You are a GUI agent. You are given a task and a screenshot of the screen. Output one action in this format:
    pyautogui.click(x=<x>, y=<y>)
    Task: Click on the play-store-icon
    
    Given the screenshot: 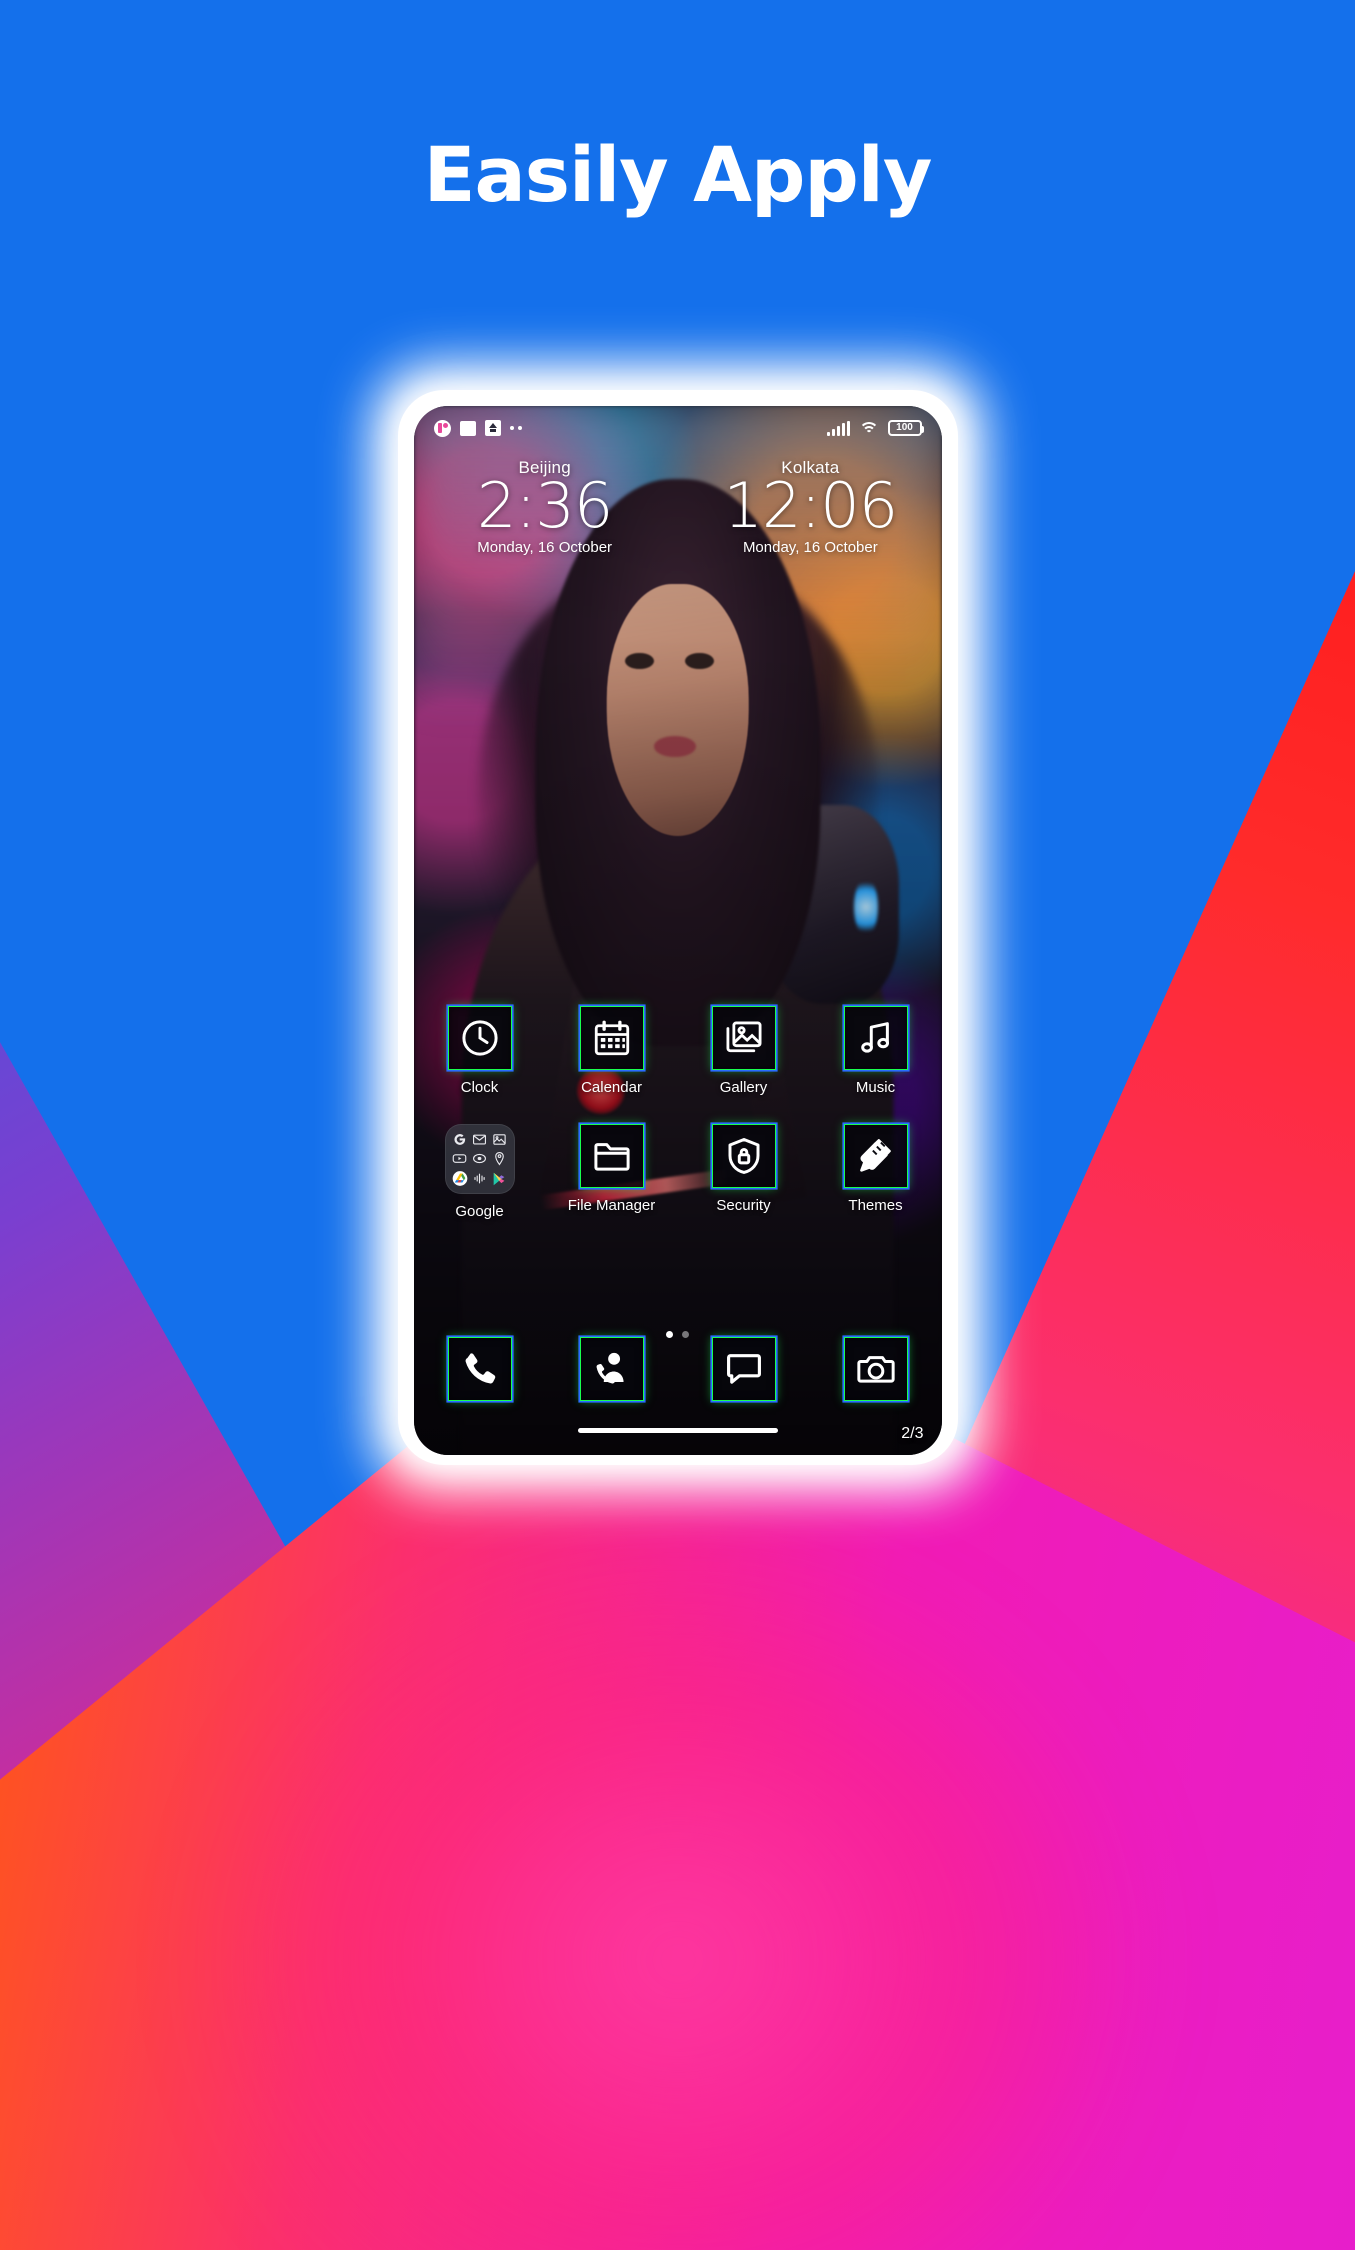 What is the action you would take?
    pyautogui.click(x=499, y=1179)
    